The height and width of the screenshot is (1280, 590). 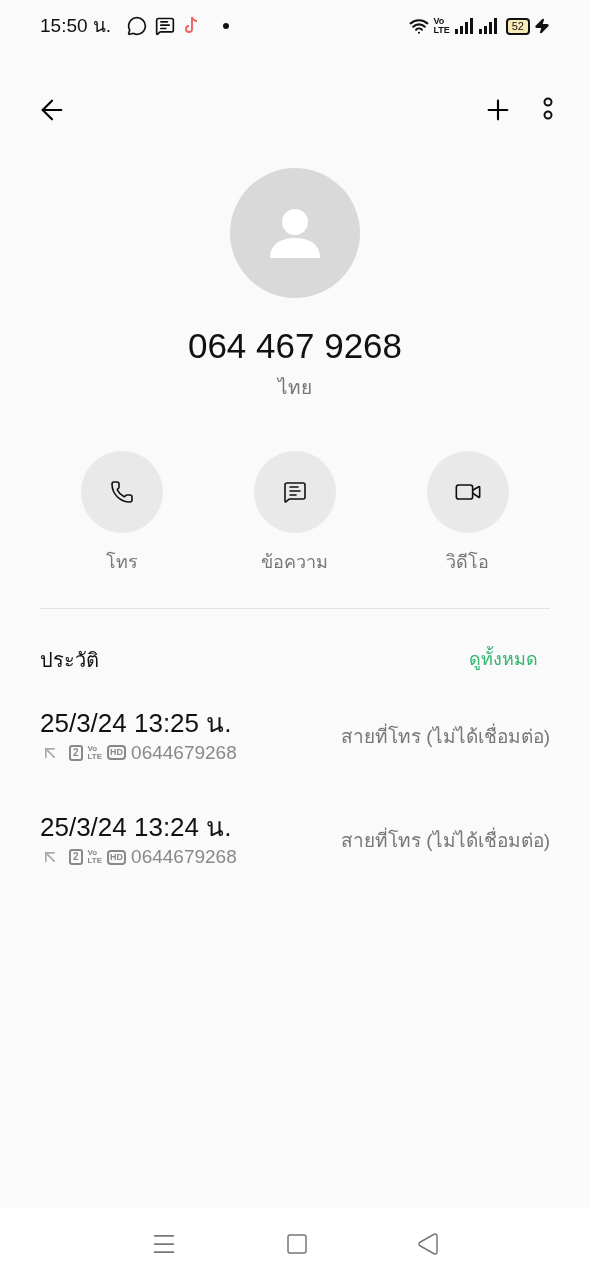 What do you see at coordinates (191, 26) in the screenshot?
I see `music-note-icon` at bounding box center [191, 26].